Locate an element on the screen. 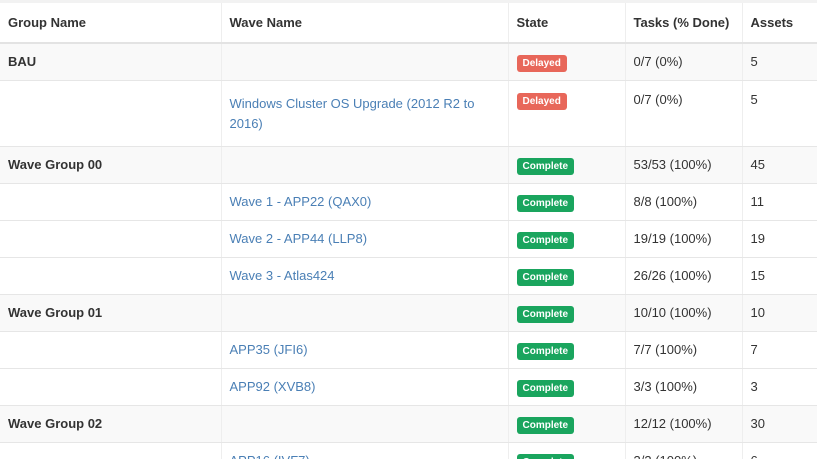 This screenshot has height=459, width=817. tasks-cell: 10/10 (100%) is located at coordinates (684, 313).